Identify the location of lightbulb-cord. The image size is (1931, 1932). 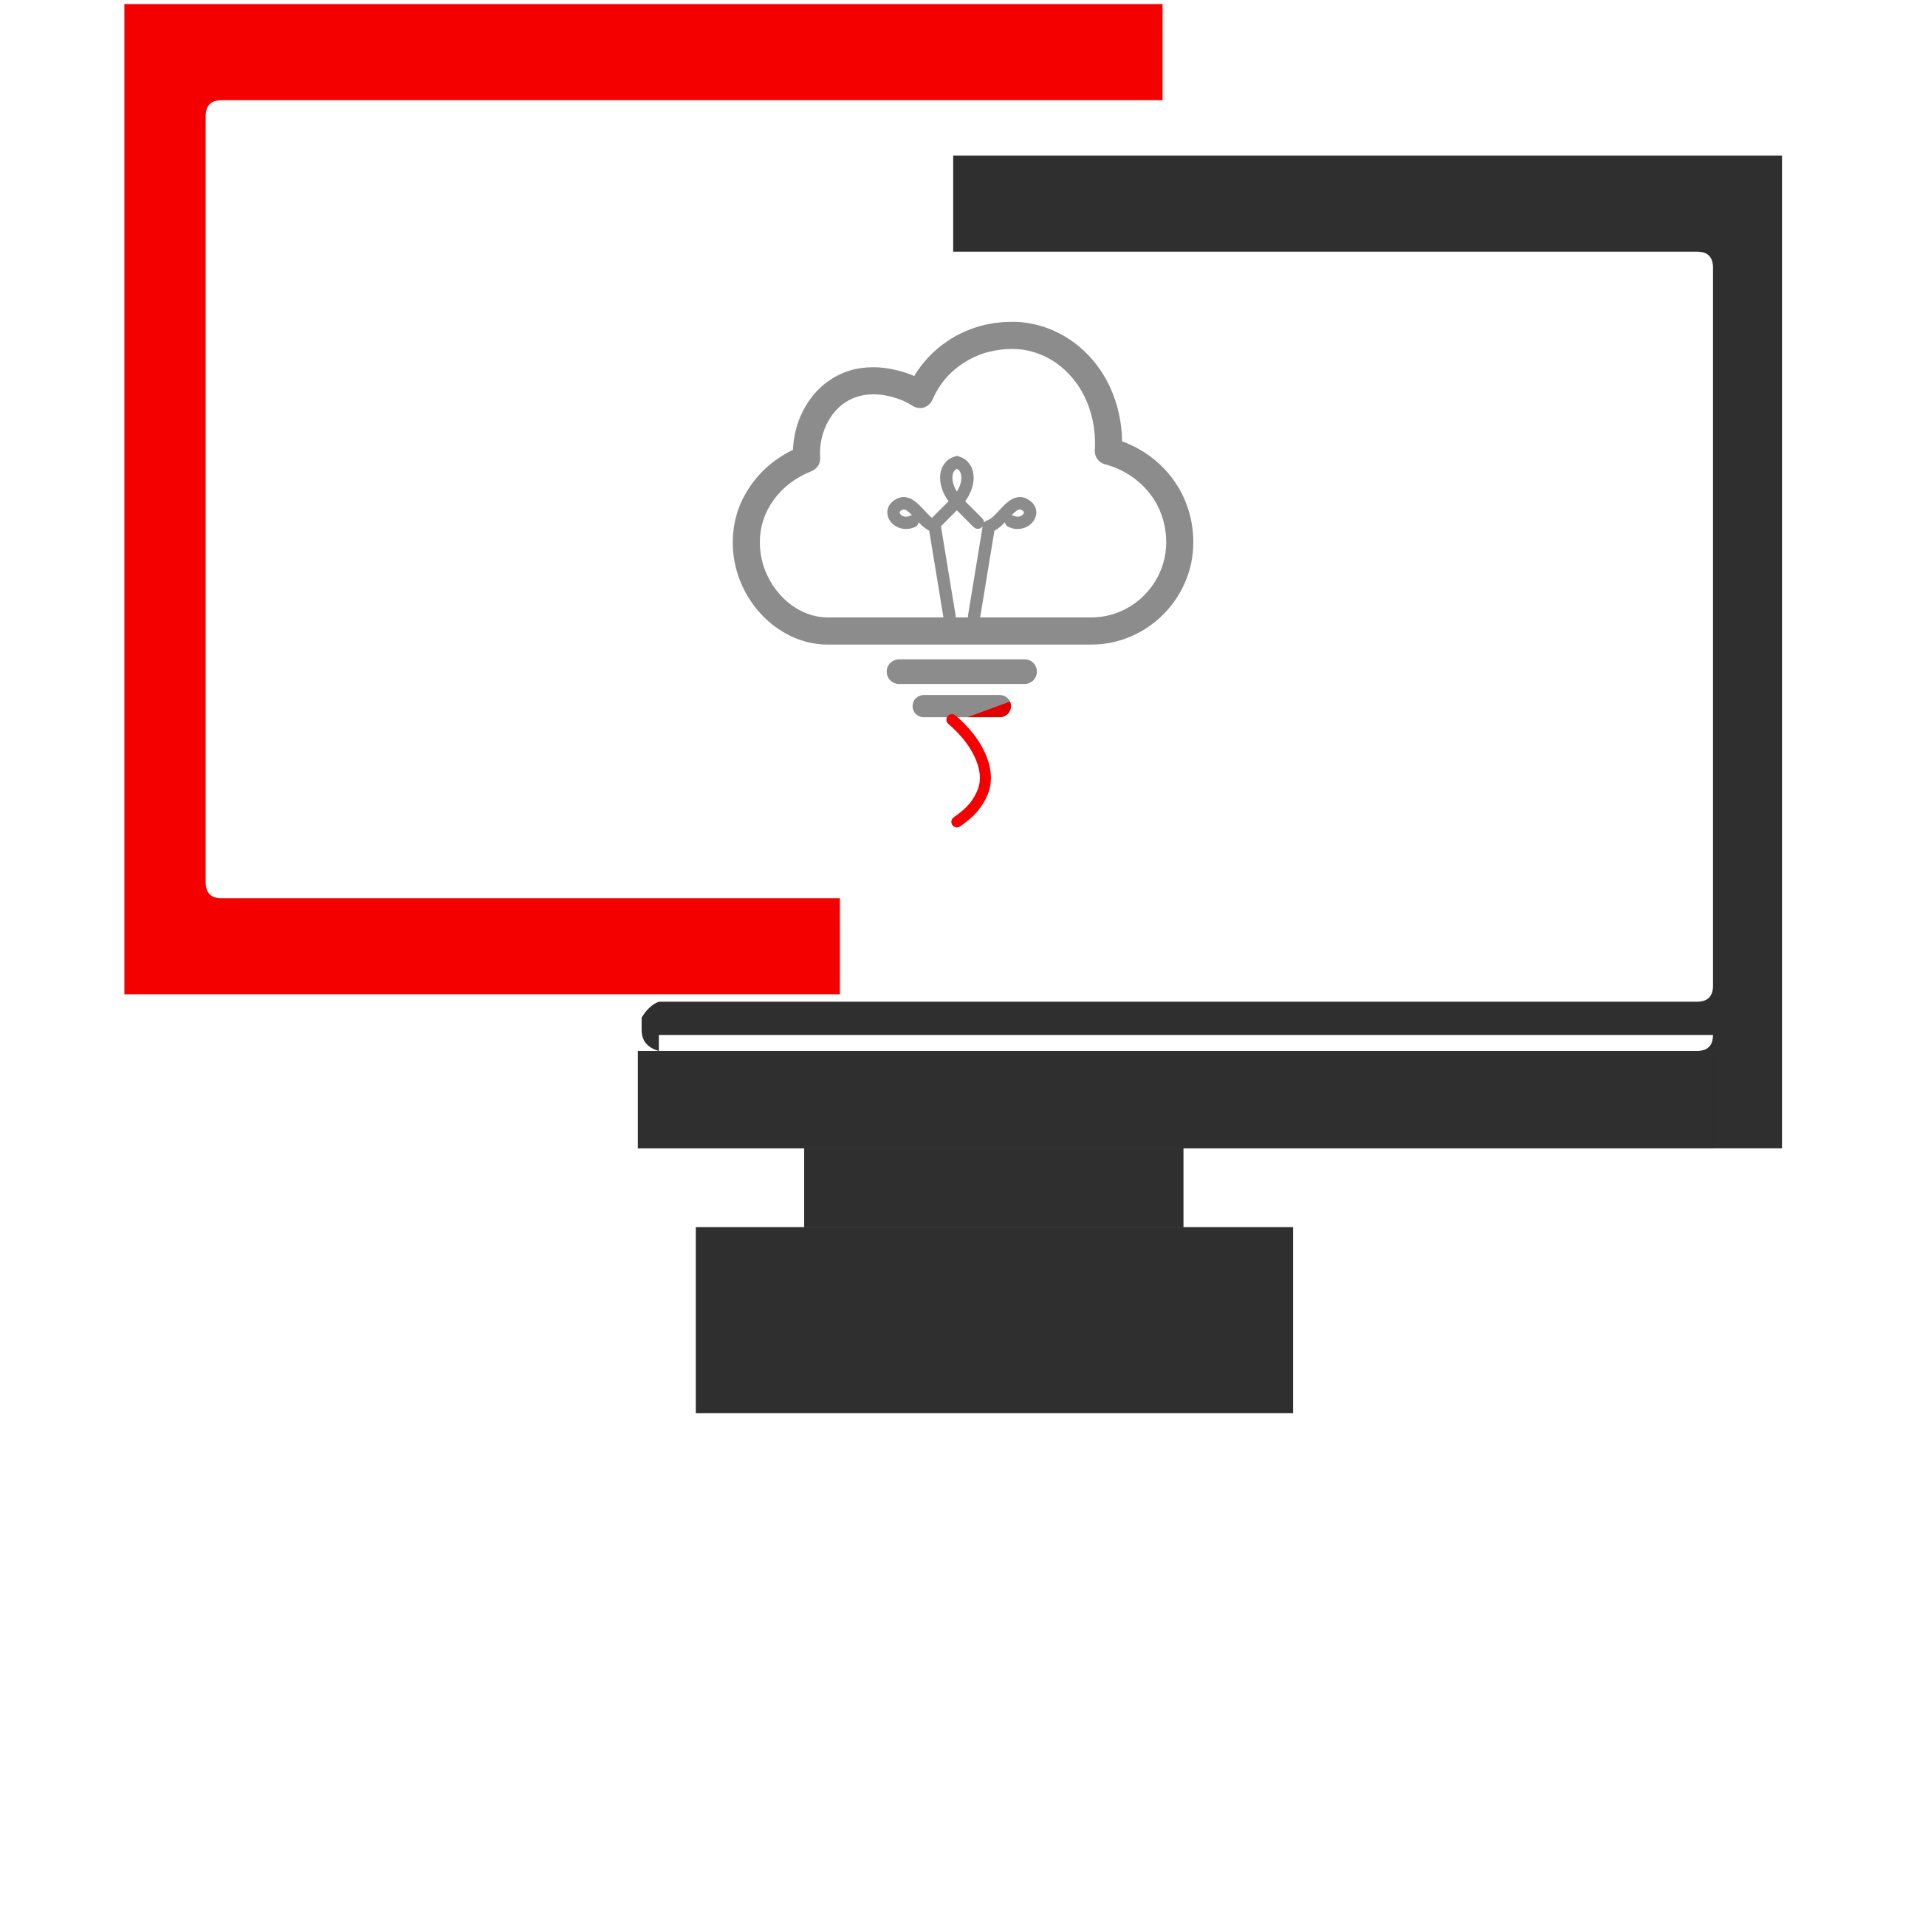
(968, 770).